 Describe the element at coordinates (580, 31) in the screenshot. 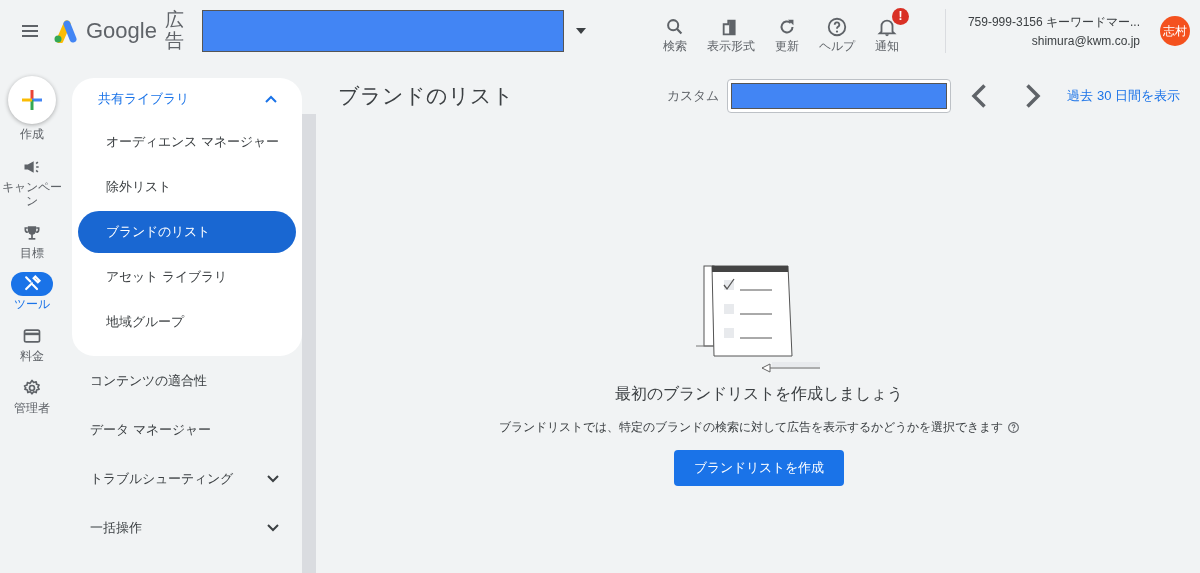

I see `caret-icon` at that location.